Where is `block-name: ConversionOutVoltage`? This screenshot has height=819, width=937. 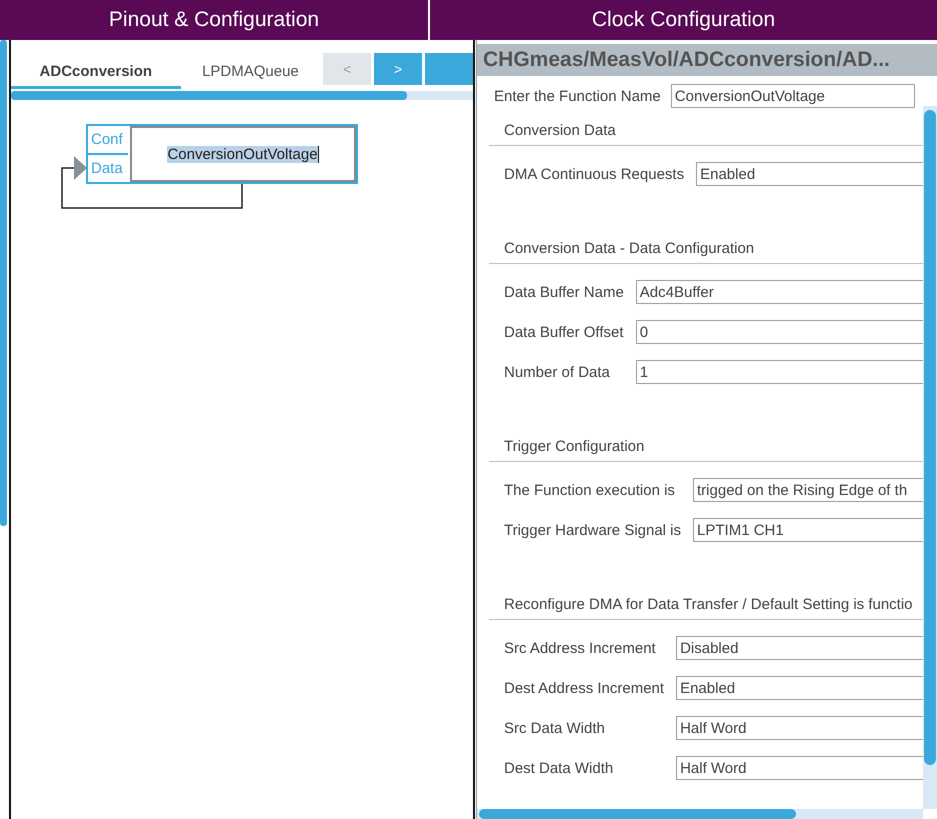 block-name: ConversionOutVoltage is located at coordinates (243, 154).